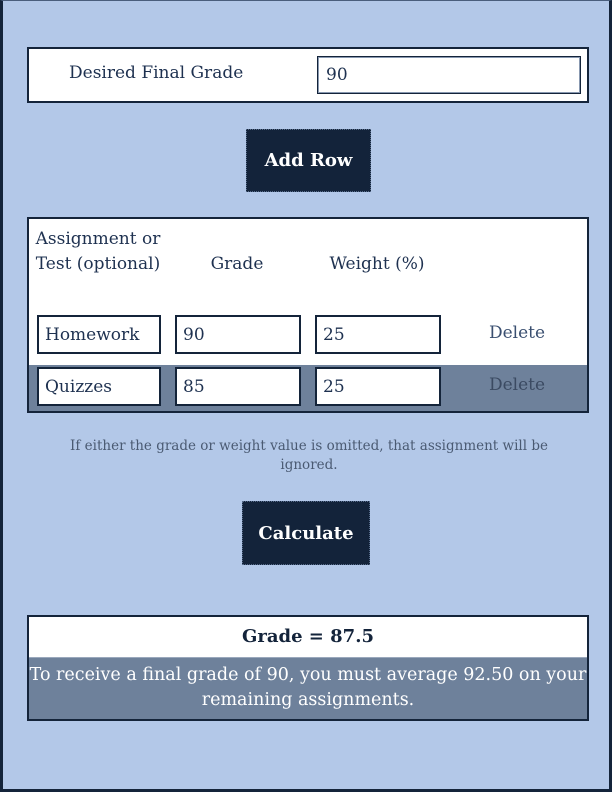  I want to click on desired-grade-panel: Desired Final Grade, so click(308, 75).